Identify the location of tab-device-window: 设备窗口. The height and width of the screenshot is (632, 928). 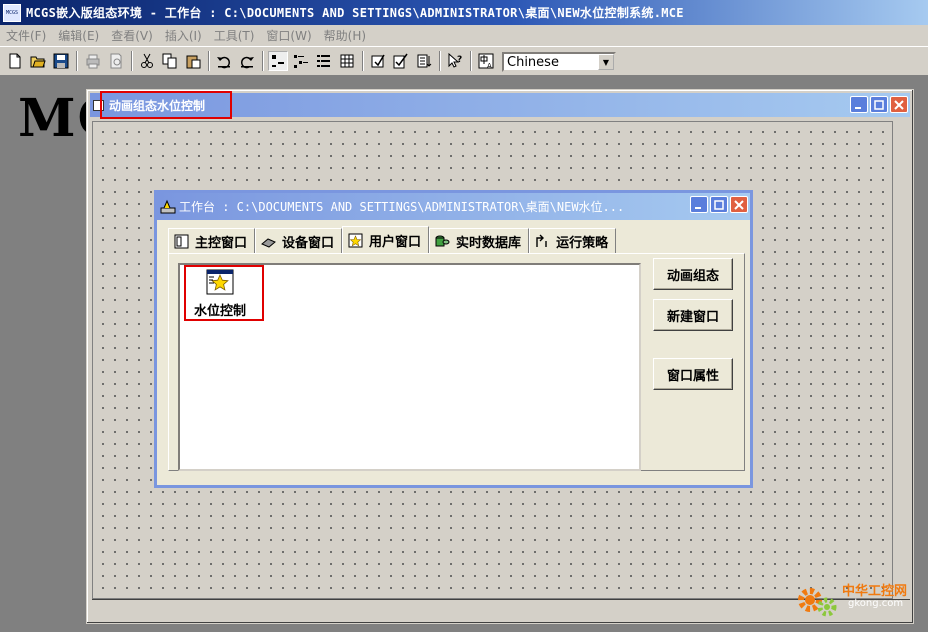
(299, 240).